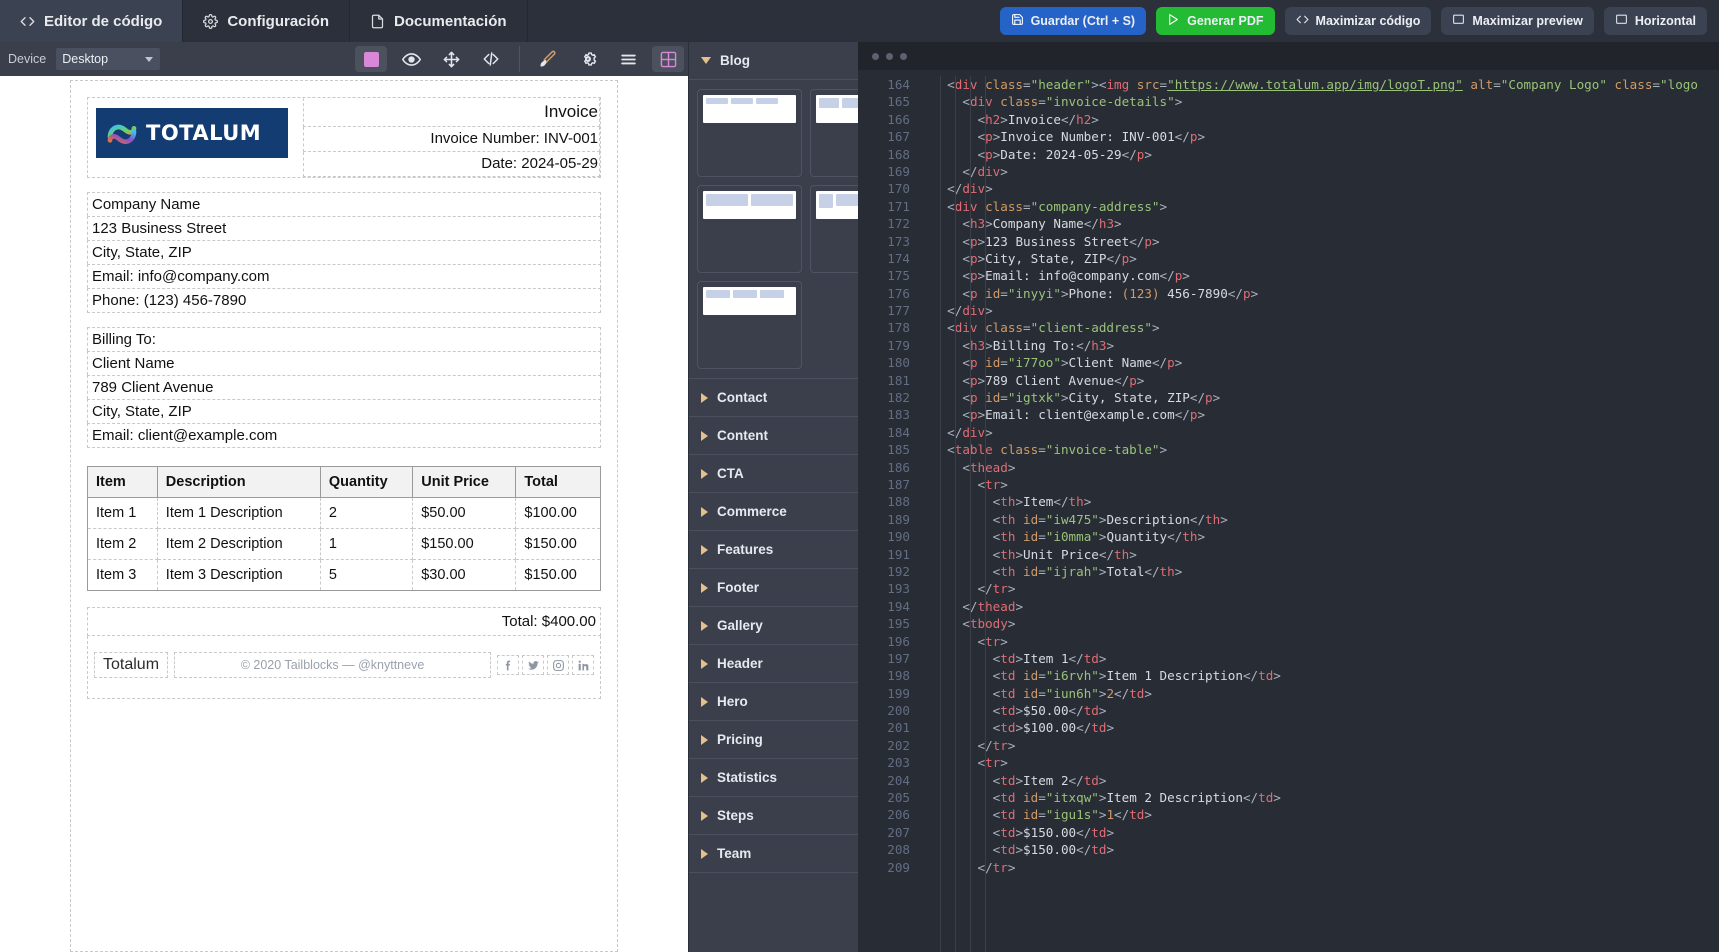 The image size is (1719, 952). I want to click on code-line: <td>Item 2</td>, so click(1325, 780).